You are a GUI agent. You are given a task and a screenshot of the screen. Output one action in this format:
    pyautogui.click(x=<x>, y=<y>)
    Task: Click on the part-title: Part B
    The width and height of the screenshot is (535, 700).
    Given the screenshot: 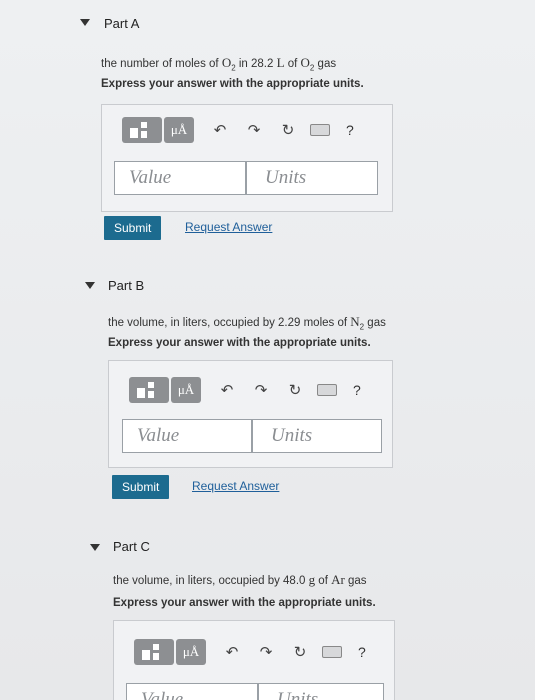 What is the action you would take?
    pyautogui.click(x=126, y=285)
    